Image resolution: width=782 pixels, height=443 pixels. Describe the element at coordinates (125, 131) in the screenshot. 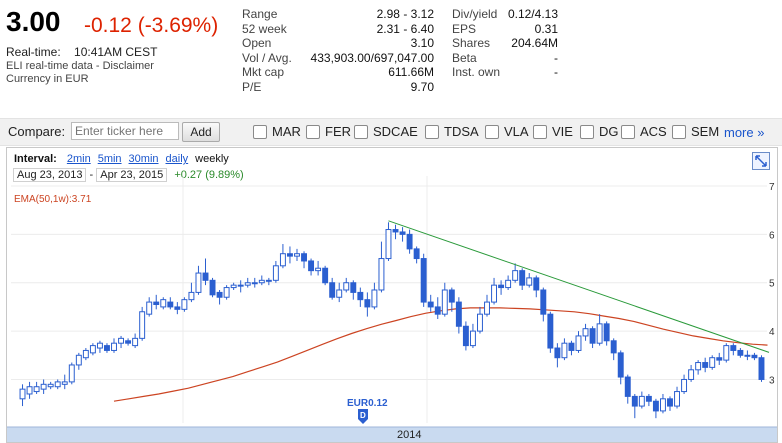

I see `ticker-input` at that location.